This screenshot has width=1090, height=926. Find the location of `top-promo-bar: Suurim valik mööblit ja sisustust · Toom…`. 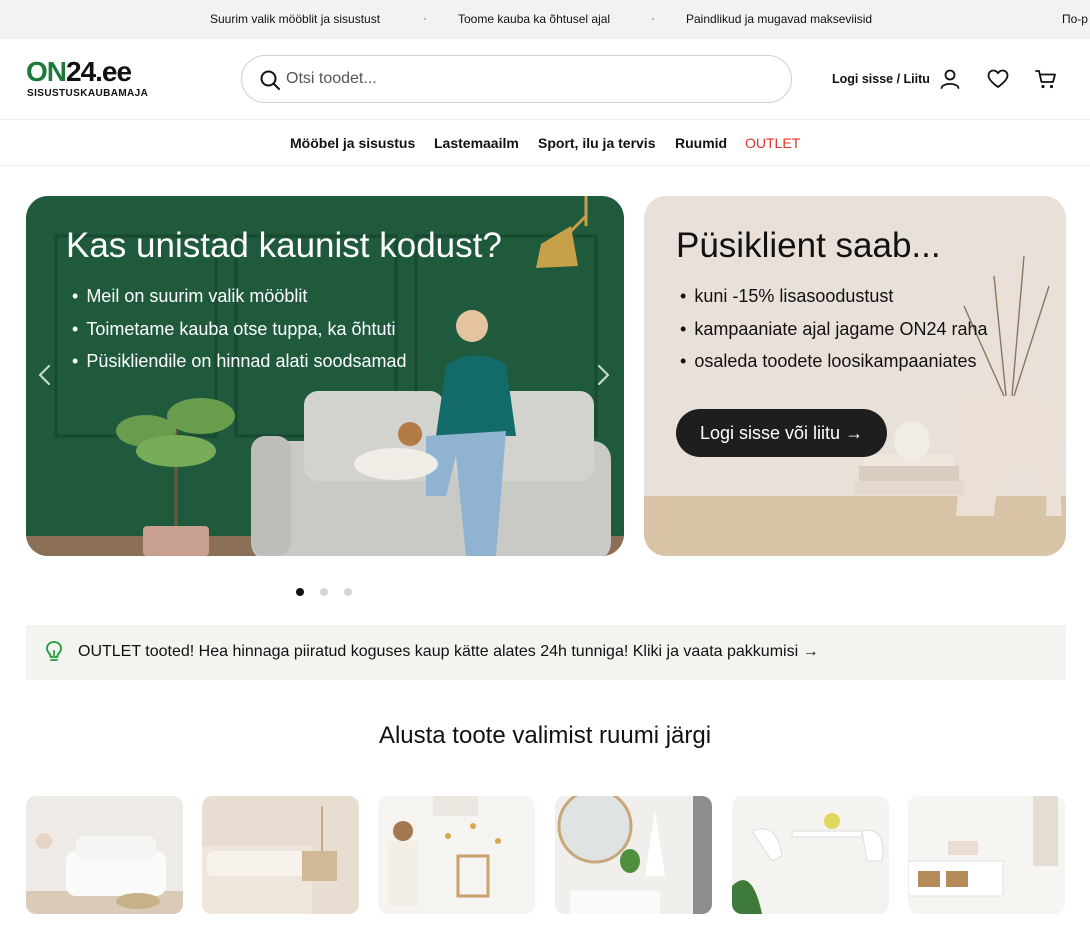

top-promo-bar: Suurim valik mööblit ja sisustust · Toom… is located at coordinates (545, 19).